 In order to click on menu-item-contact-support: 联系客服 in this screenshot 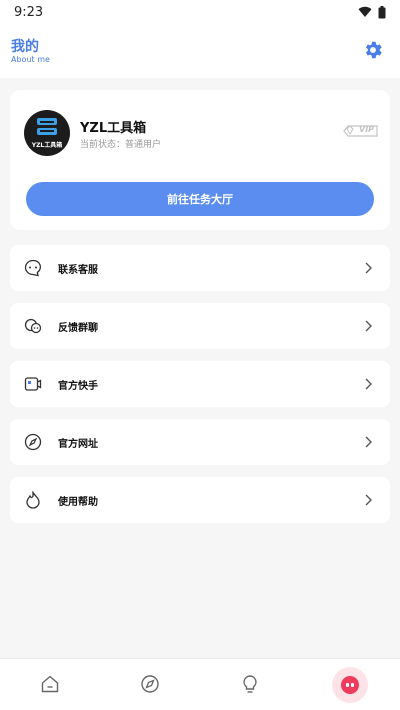, I will do `click(200, 268)`.